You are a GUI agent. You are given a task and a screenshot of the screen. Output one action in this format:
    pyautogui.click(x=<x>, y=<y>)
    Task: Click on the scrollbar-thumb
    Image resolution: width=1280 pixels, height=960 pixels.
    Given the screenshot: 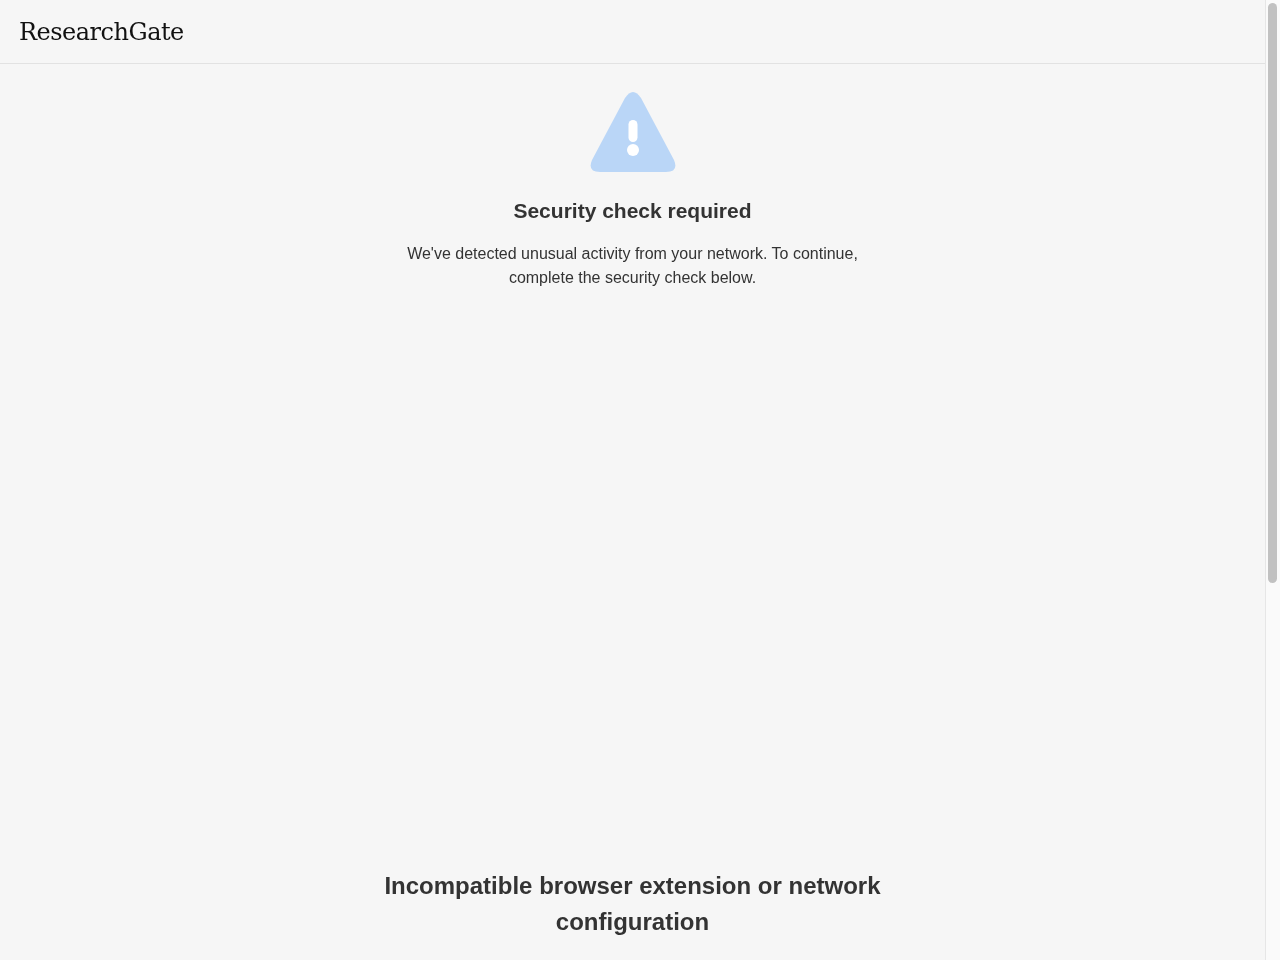 What is the action you would take?
    pyautogui.click(x=1272, y=293)
    